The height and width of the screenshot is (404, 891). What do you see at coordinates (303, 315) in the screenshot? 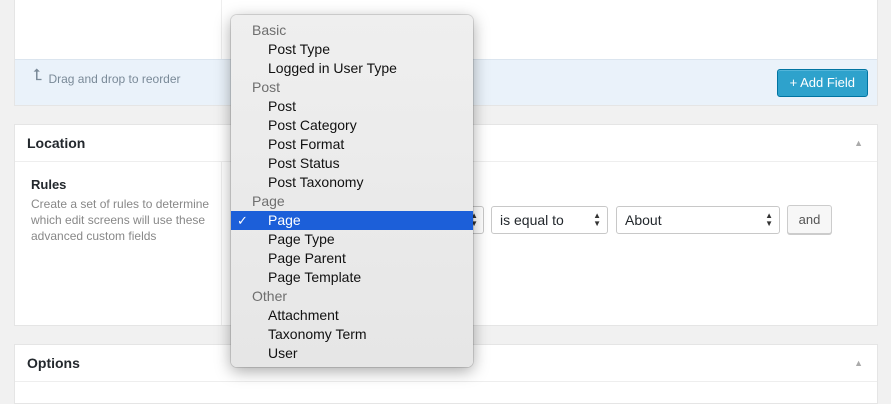
I see `dropdown-option-label: Attachment` at bounding box center [303, 315].